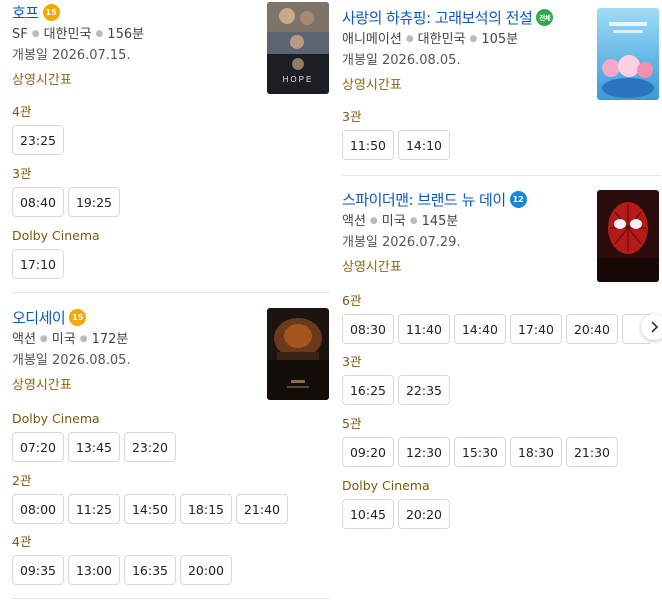 Image resolution: width=662 pixels, height=604 pixels. I want to click on runtime: 172분, so click(110, 339).